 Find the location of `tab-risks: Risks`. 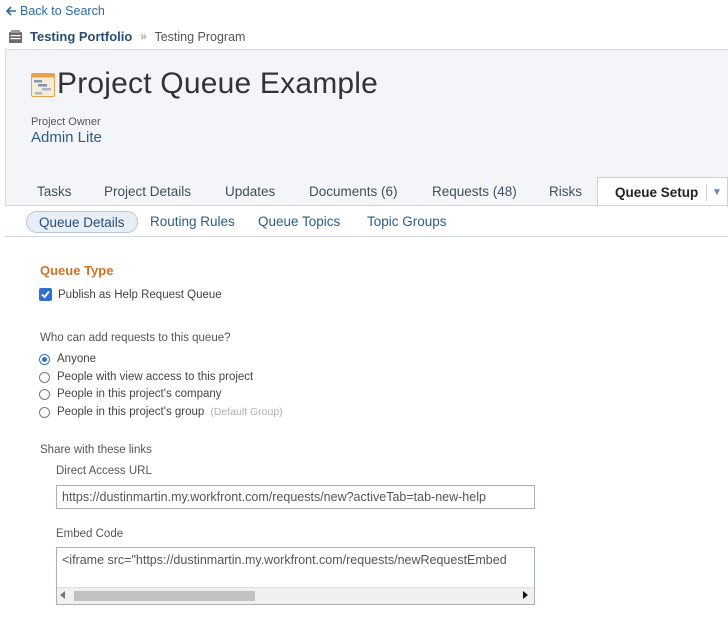

tab-risks: Risks is located at coordinates (565, 191).